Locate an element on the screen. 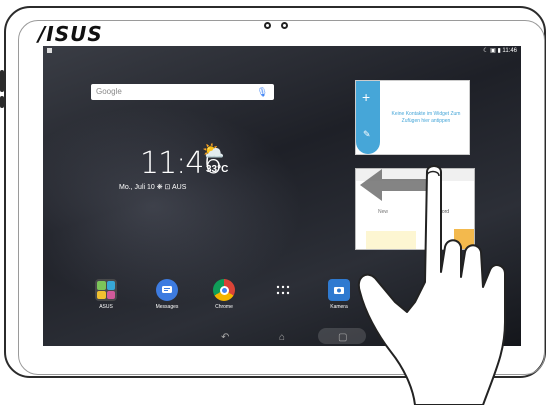 This screenshot has width=551, height=405. light-sensor-icon is located at coordinates (284, 25).